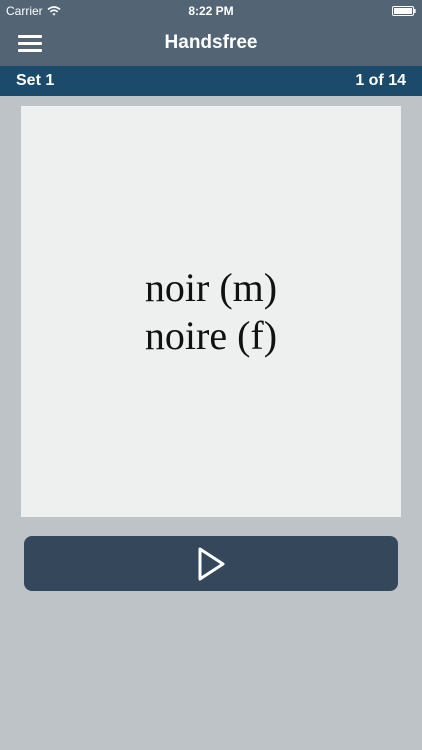 Image resolution: width=422 pixels, height=750 pixels. What do you see at coordinates (404, 11) in the screenshot?
I see `battery-icon` at bounding box center [404, 11].